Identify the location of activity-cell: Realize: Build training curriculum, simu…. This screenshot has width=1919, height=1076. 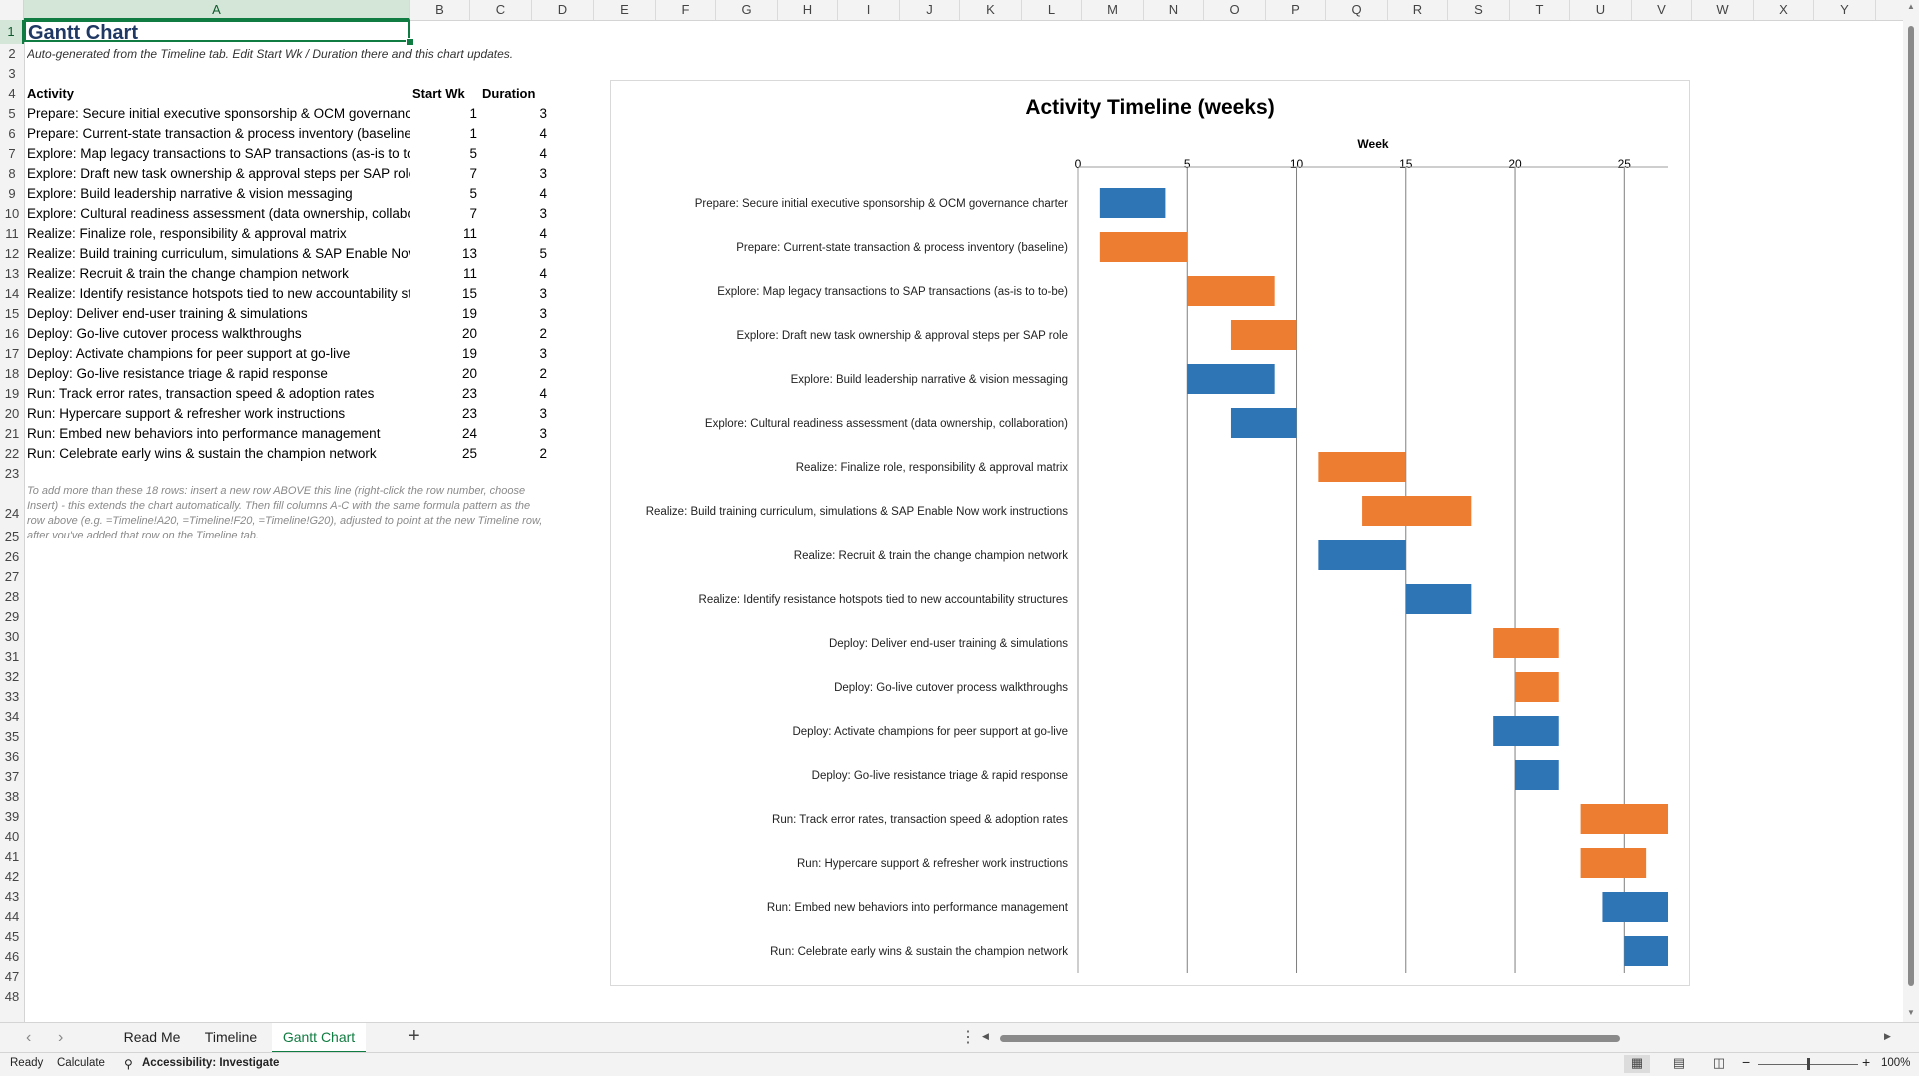
(218, 254).